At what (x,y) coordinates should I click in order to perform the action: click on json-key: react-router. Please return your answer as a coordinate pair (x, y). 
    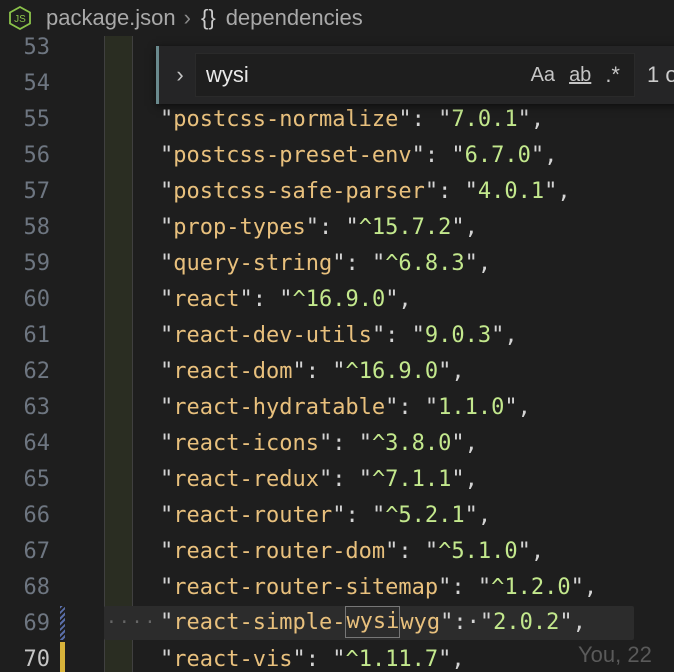
    Looking at the image, I should click on (253, 515).